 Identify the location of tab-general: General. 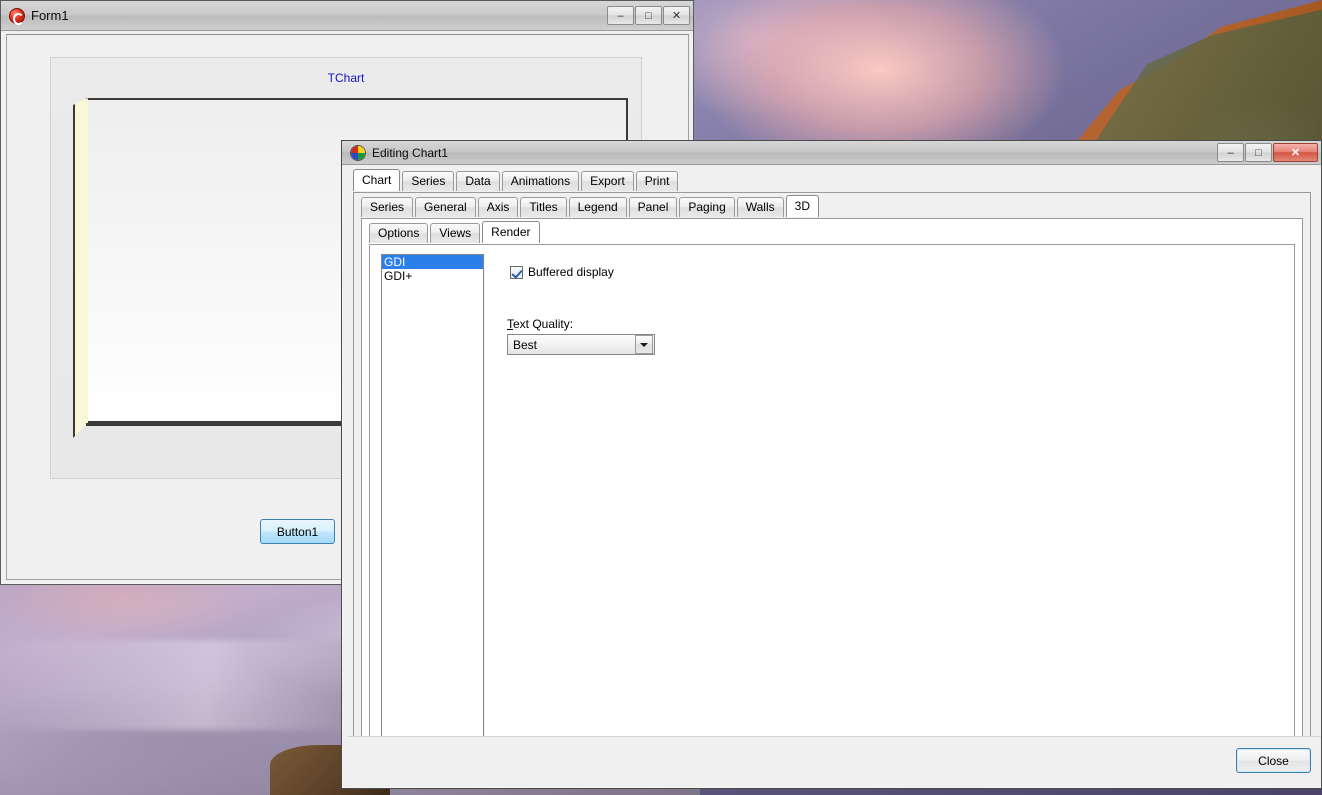
(445, 207).